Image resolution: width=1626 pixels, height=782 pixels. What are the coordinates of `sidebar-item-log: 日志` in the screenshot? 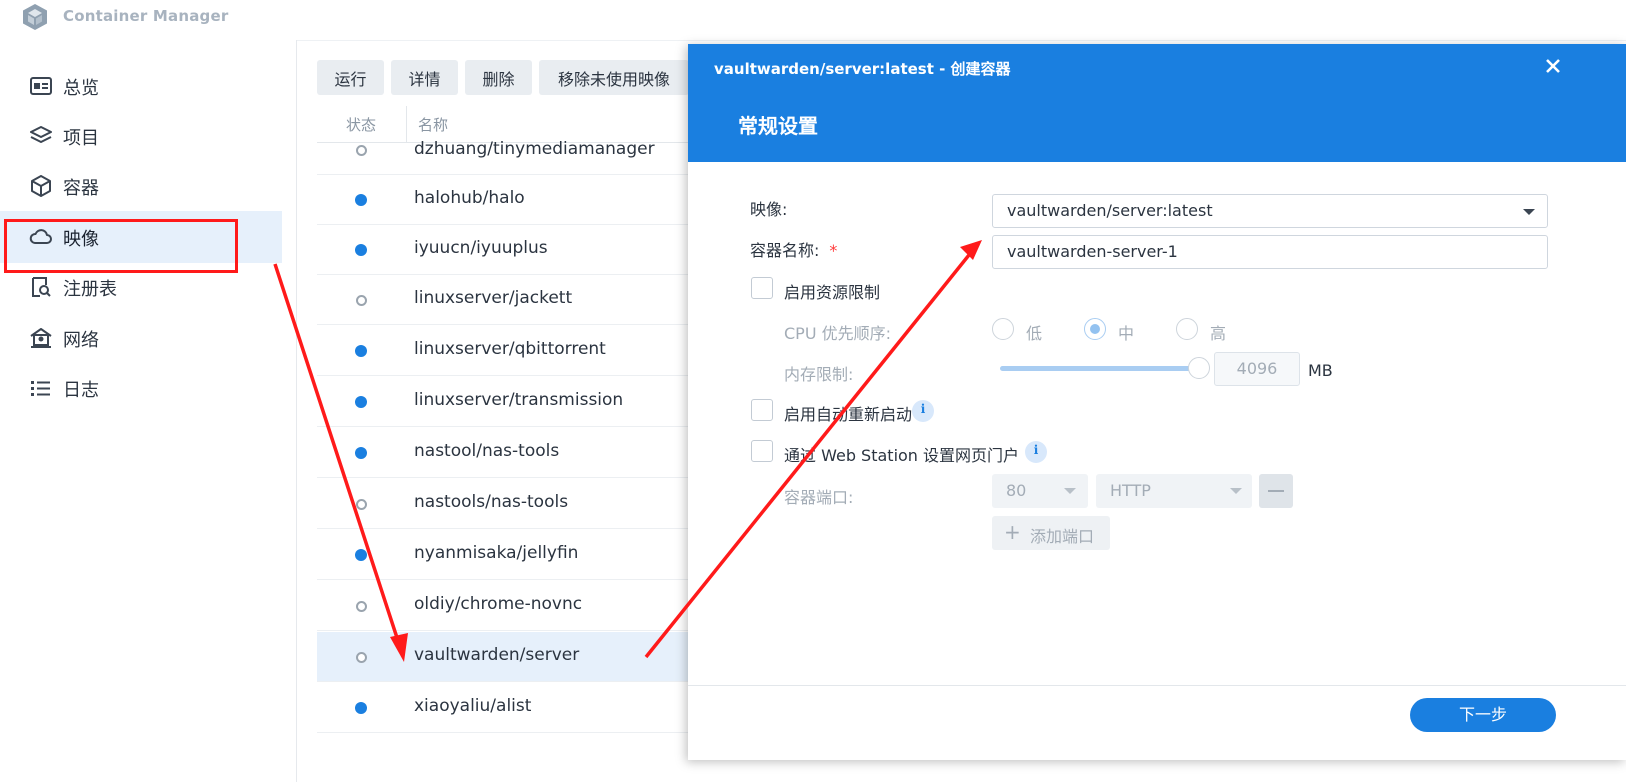 It's located at (141, 388).